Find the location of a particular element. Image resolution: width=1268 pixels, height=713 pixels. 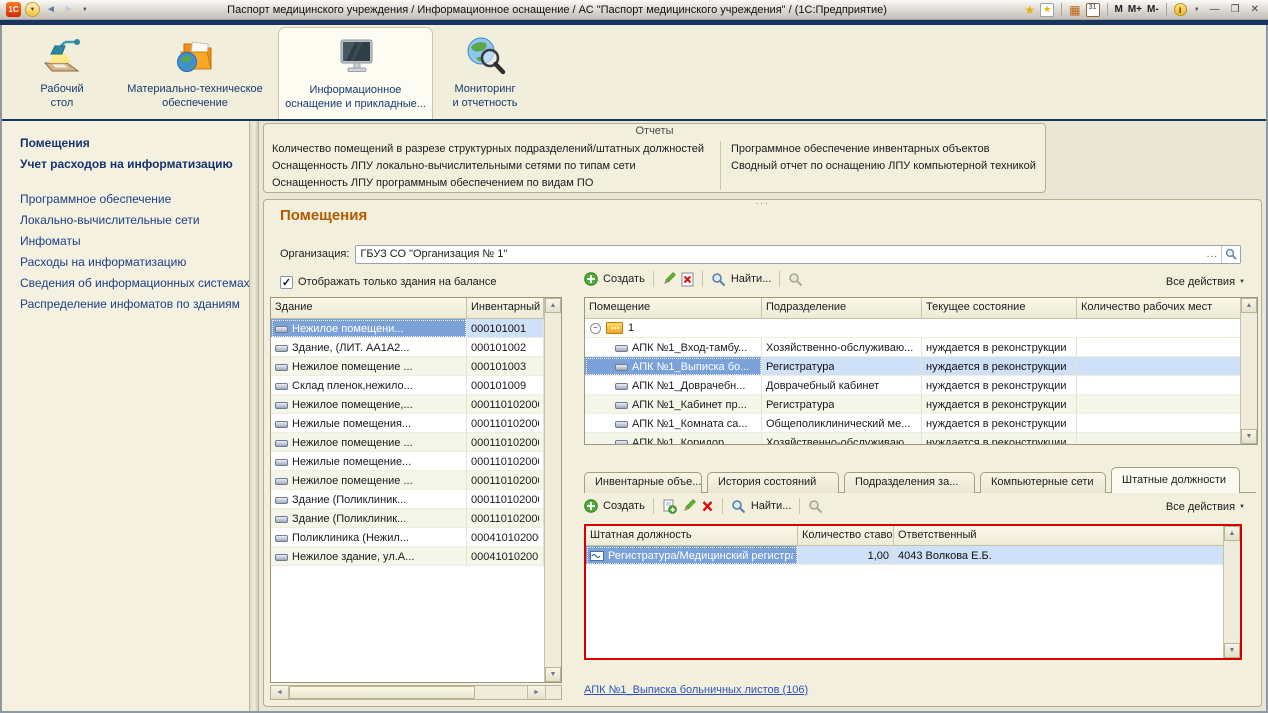

table-row: Нежилое помещение ... 000101003 is located at coordinates (407, 366).